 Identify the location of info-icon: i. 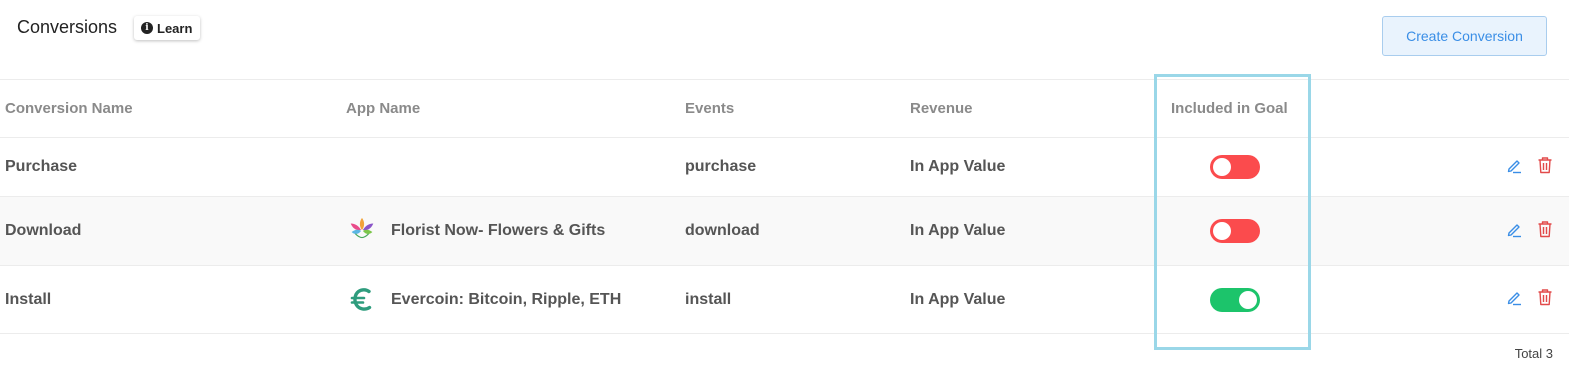
(147, 28).